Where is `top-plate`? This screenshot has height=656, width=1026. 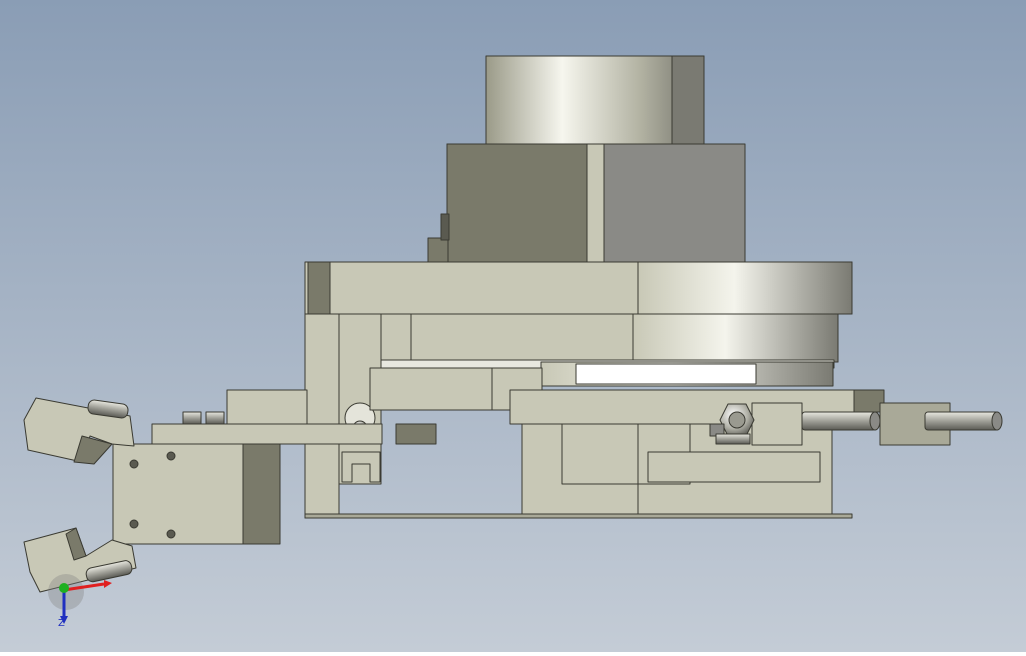 top-plate is located at coordinates (578, 288).